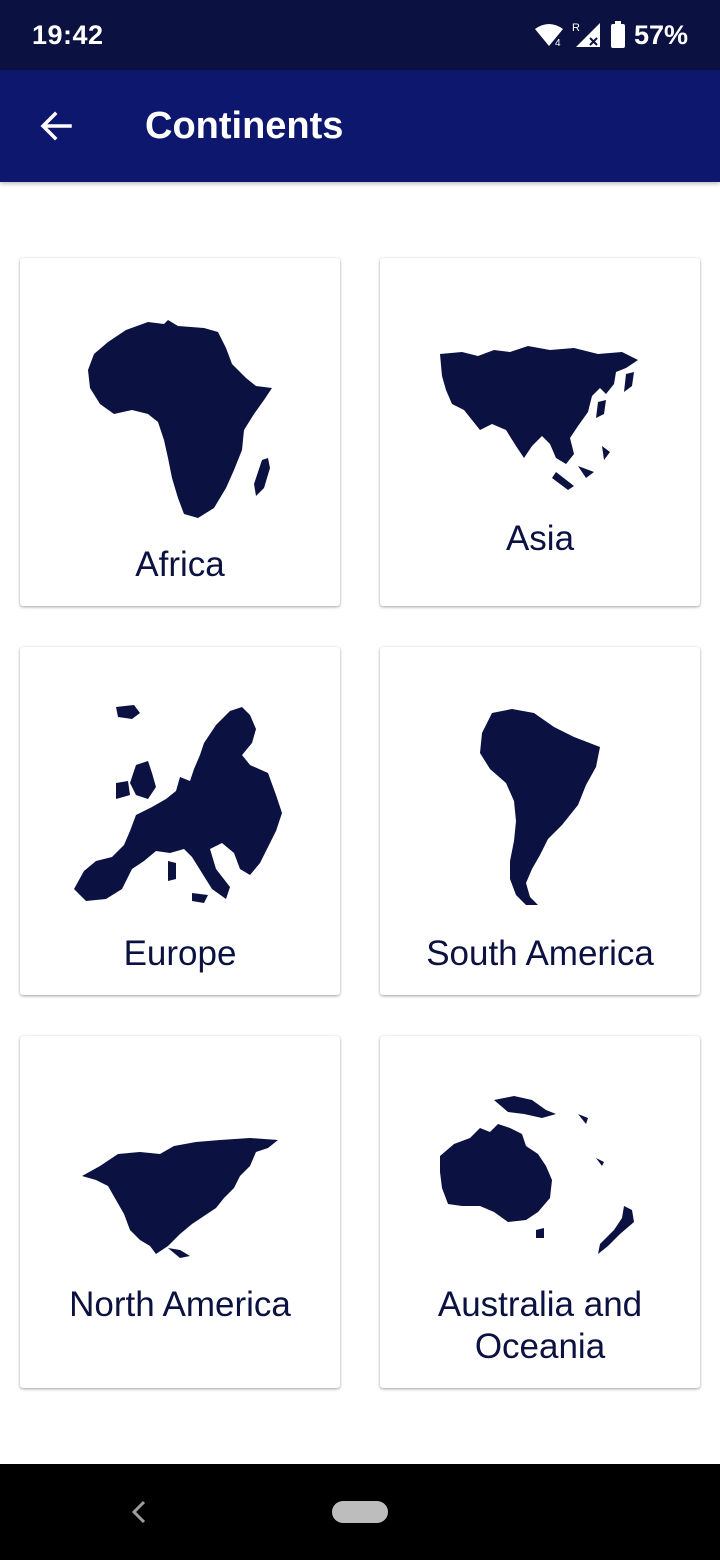 The width and height of the screenshot is (720, 1560). Describe the element at coordinates (540, 538) in the screenshot. I see `card-label: Asia` at that location.